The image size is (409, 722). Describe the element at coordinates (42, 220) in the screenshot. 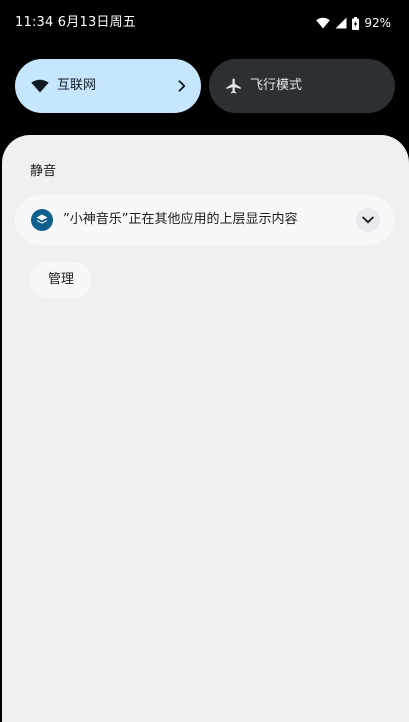

I see `layers-icon` at that location.